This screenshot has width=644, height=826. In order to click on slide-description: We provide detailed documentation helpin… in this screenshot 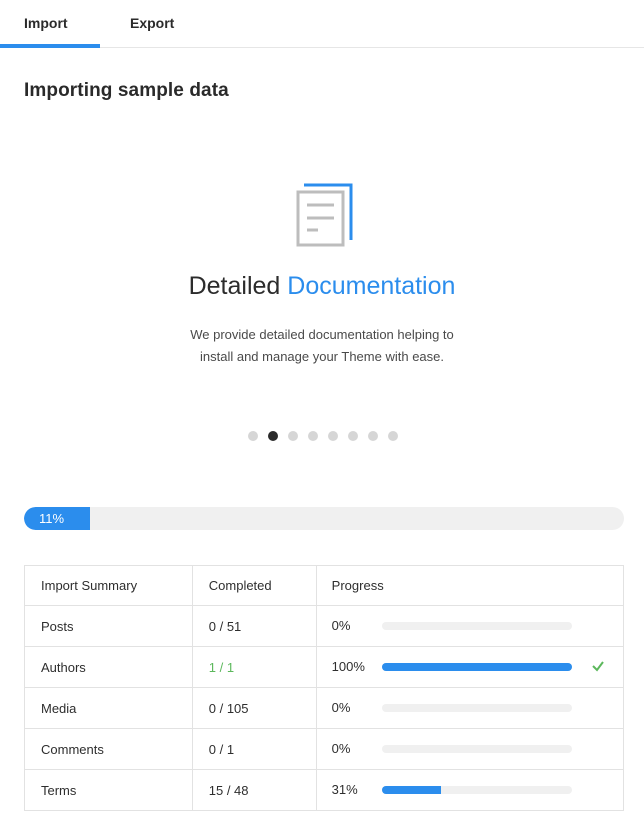, I will do `click(322, 345)`.